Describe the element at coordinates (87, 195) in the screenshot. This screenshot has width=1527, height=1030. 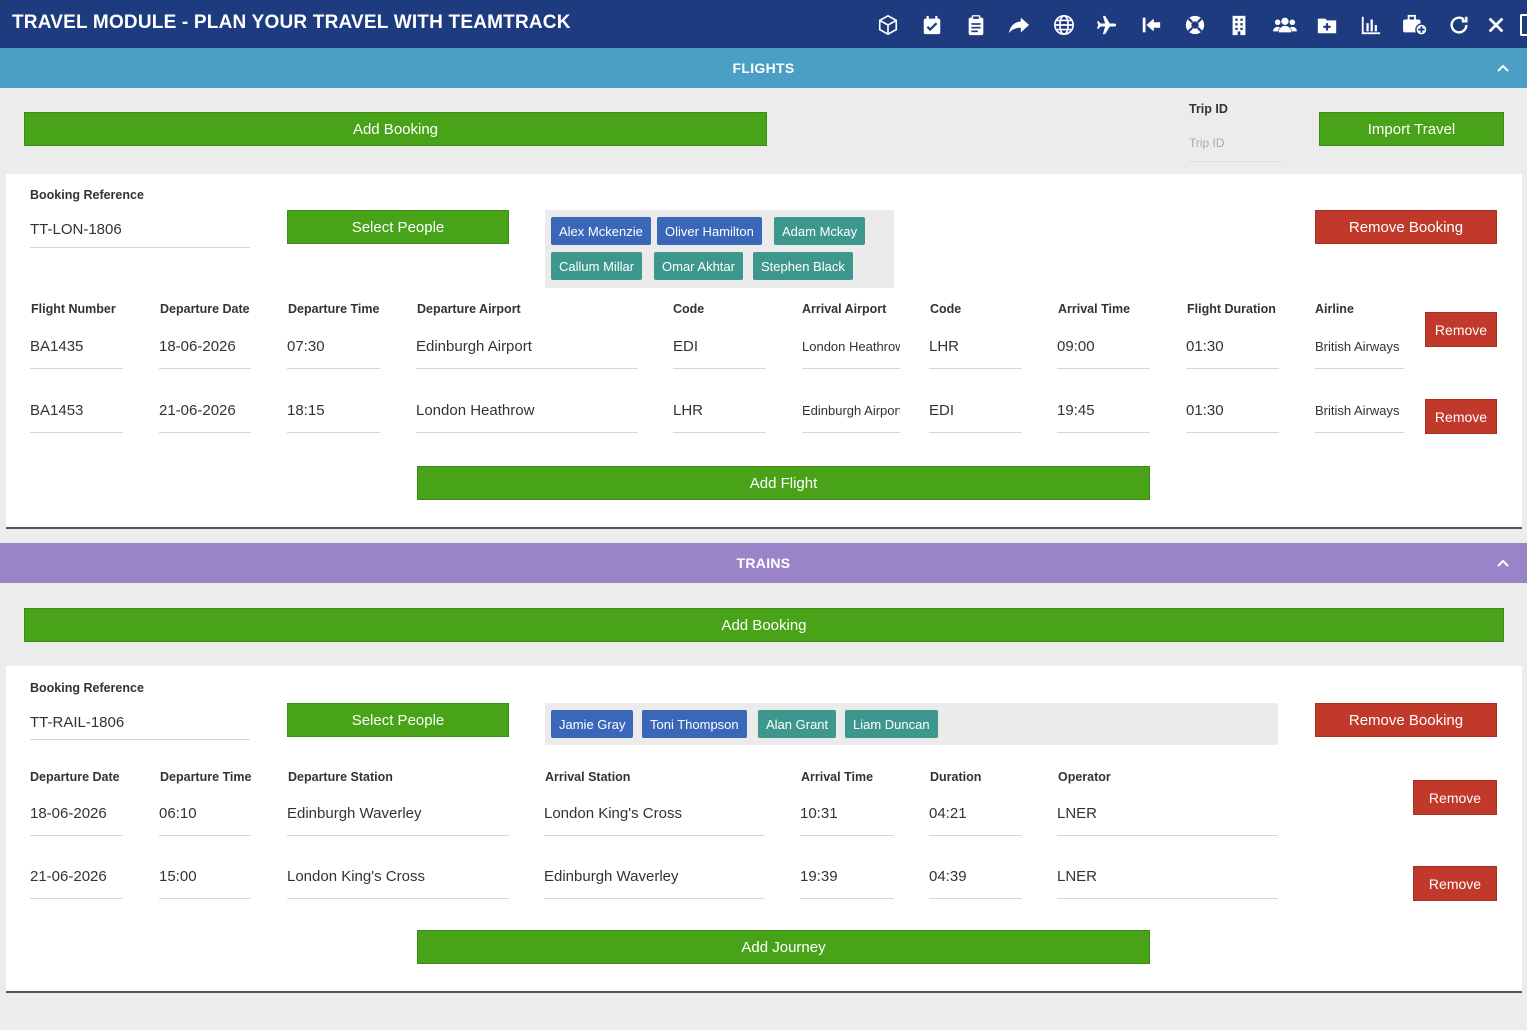
I see `flights-booking-ref-label: Booking Reference` at that location.